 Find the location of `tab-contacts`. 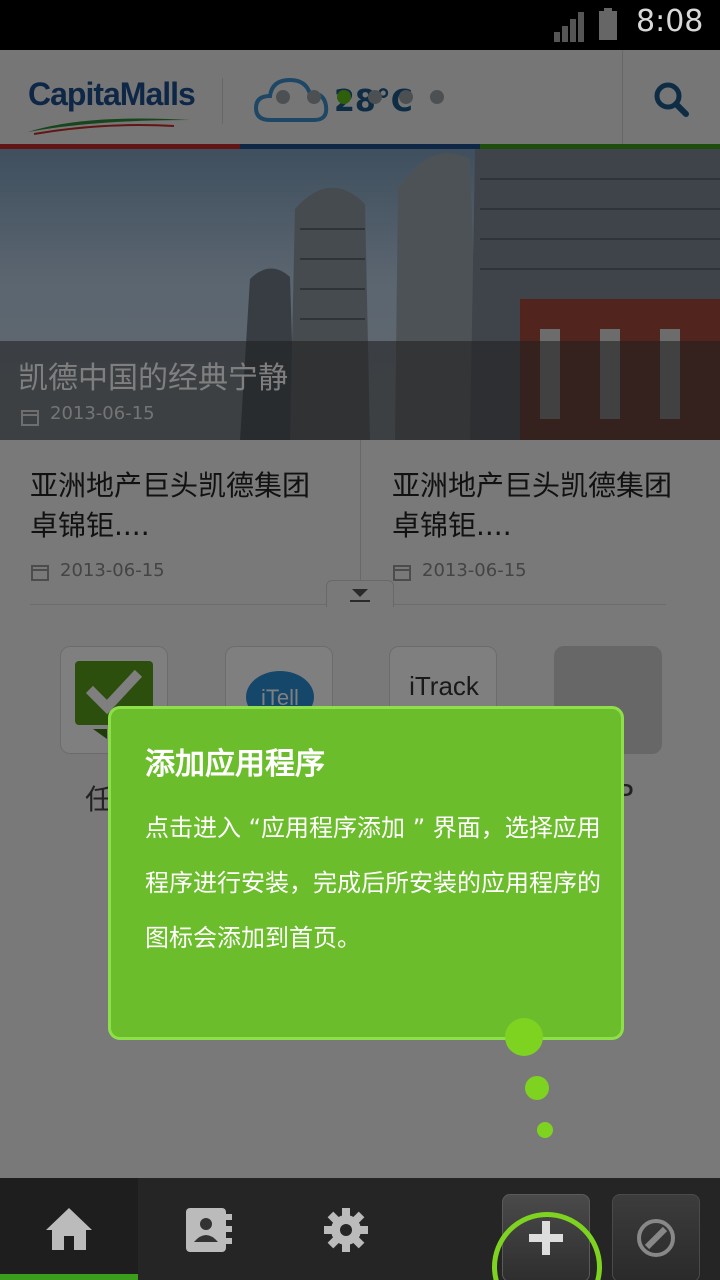

tab-contacts is located at coordinates (207, 1229).